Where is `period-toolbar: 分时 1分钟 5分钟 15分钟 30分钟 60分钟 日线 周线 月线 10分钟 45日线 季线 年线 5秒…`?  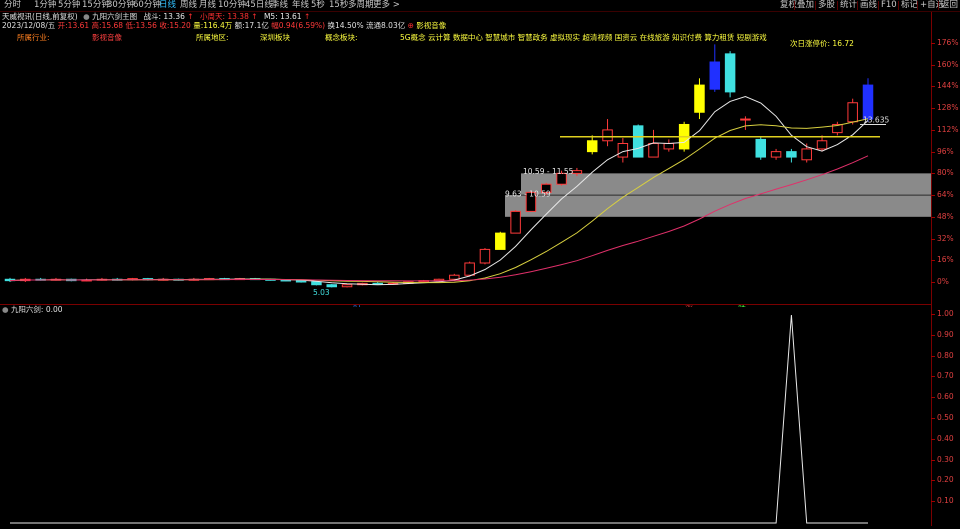
period-toolbar: 分时 1分钟 5分钟 15分钟 30分钟 60分钟 日线 周线 月线 10分钟 45日线 季线 年线 5秒… is located at coordinates (480, 6).